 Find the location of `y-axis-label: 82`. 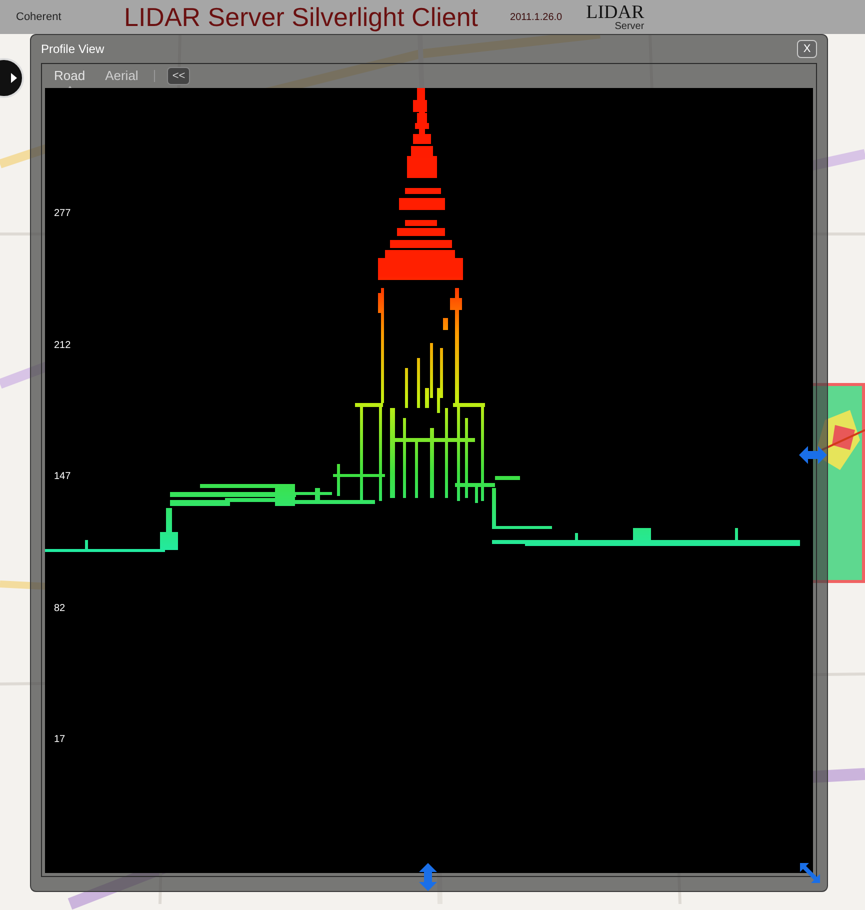

y-axis-label: 82 is located at coordinates (60, 609).